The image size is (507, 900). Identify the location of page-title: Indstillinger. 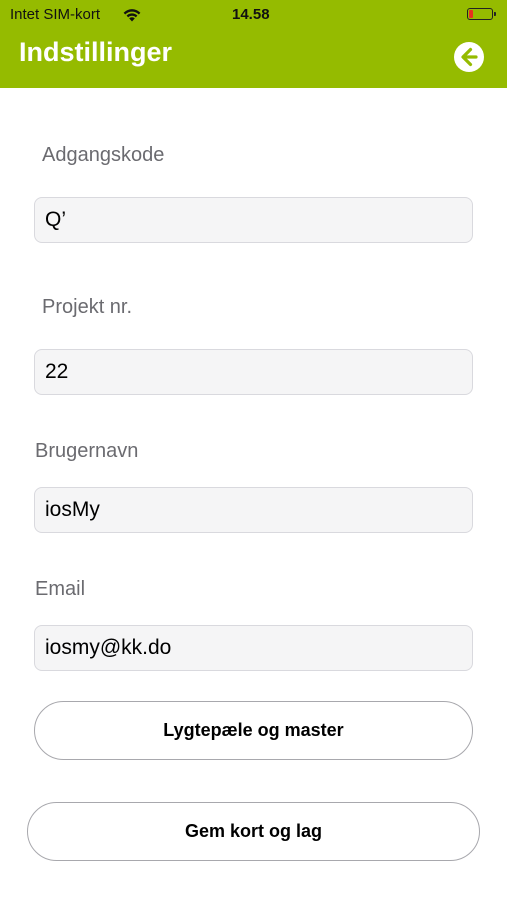
(96, 52).